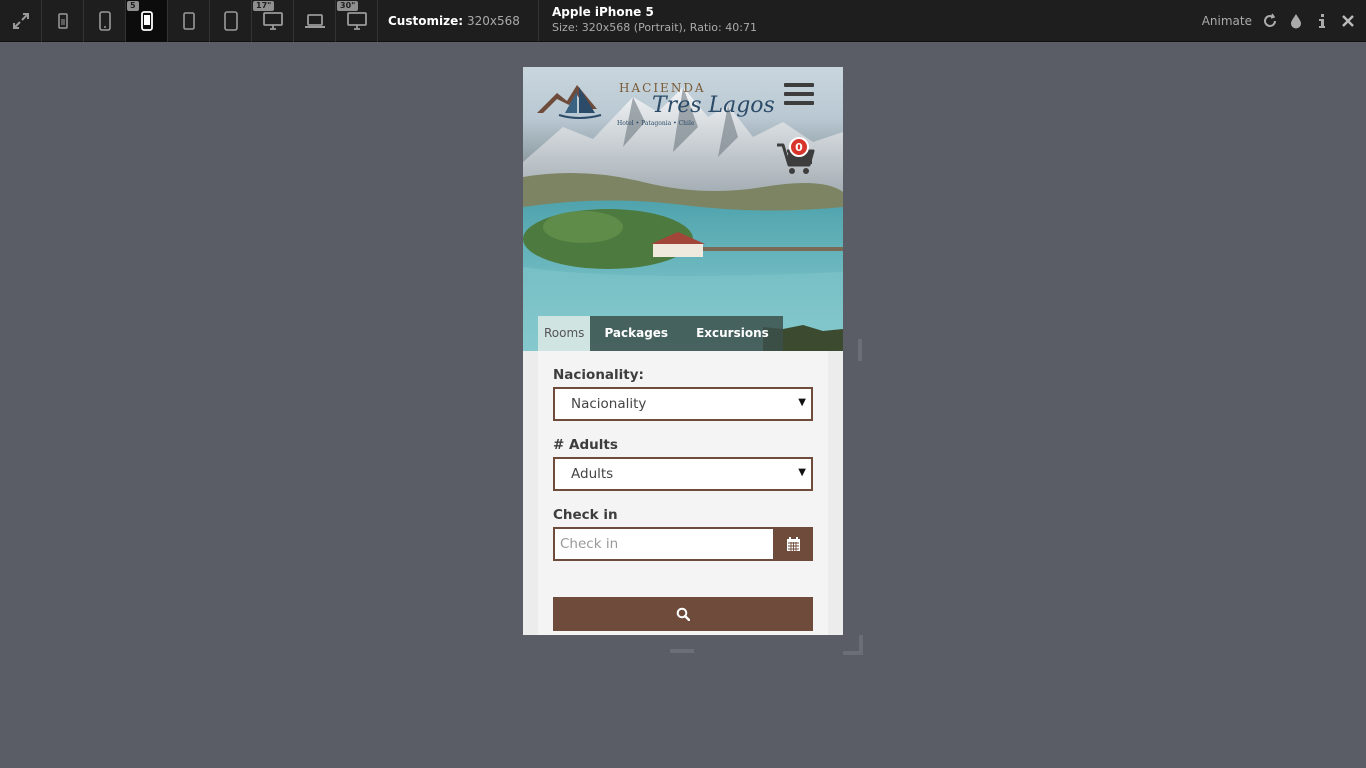 The height and width of the screenshot is (768, 1366). What do you see at coordinates (603, 12) in the screenshot?
I see `device-name: Apple iPhone 5` at bounding box center [603, 12].